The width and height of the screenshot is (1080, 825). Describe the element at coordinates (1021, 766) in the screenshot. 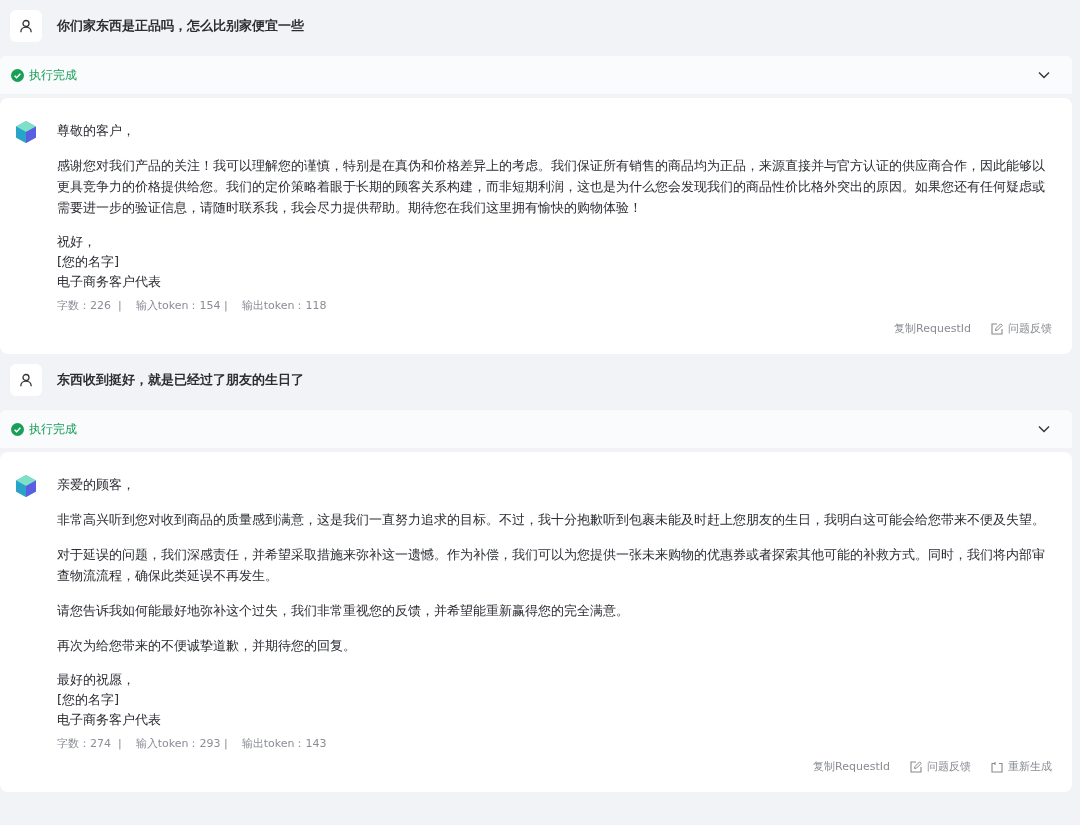

I see `regenerate-button: 重新生成` at that location.